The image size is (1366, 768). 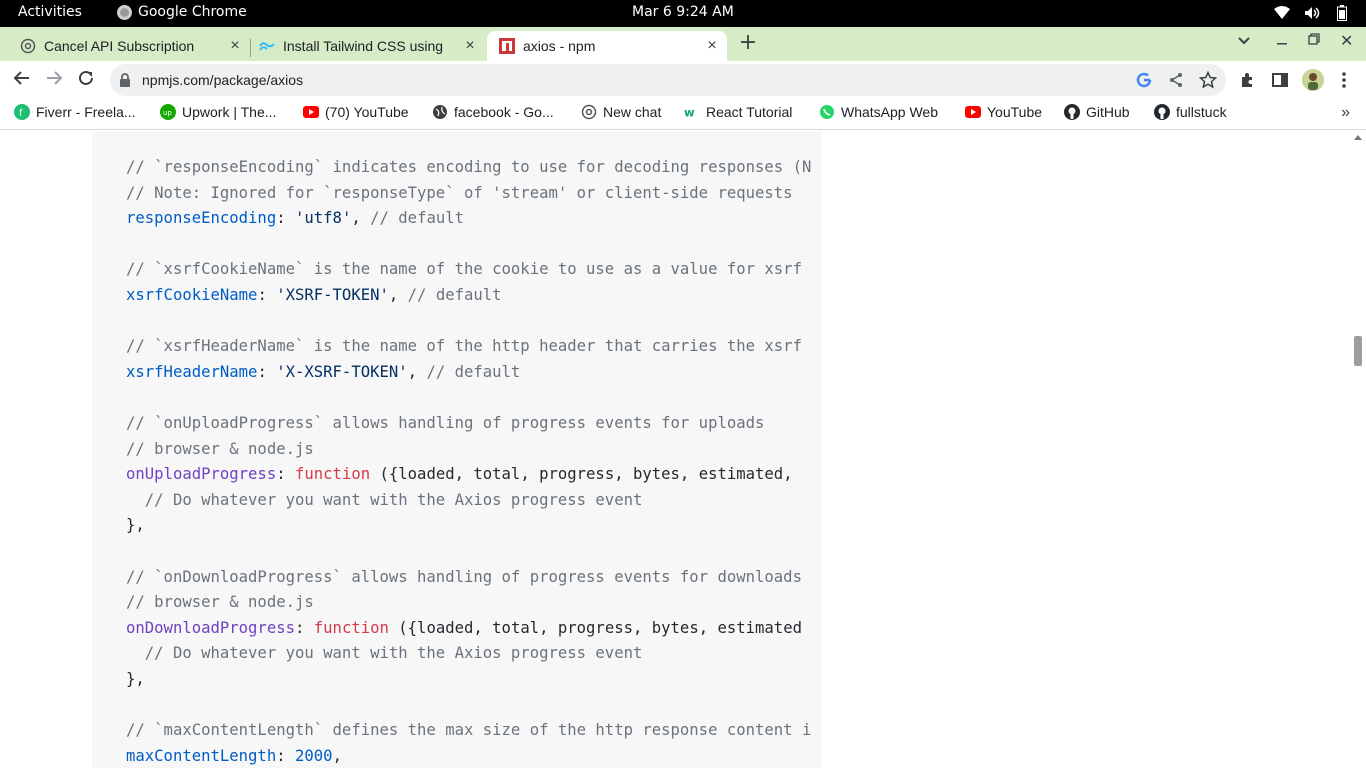 I want to click on volume-icon, so click(x=1312, y=13).